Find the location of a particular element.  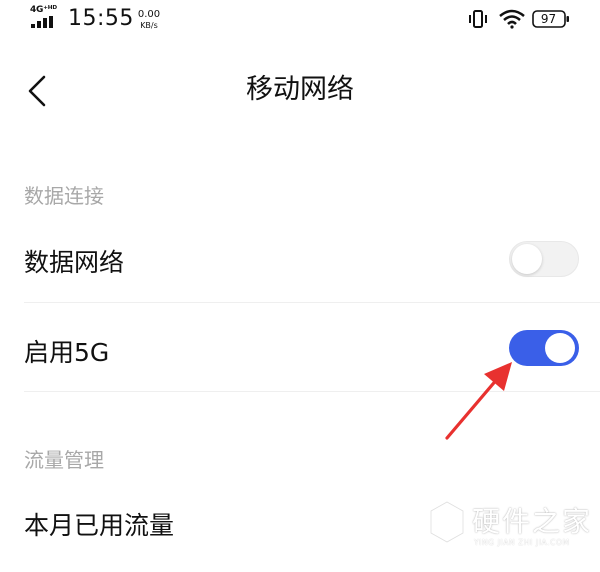

row-data-network: 数据网络 is located at coordinates (300, 265).